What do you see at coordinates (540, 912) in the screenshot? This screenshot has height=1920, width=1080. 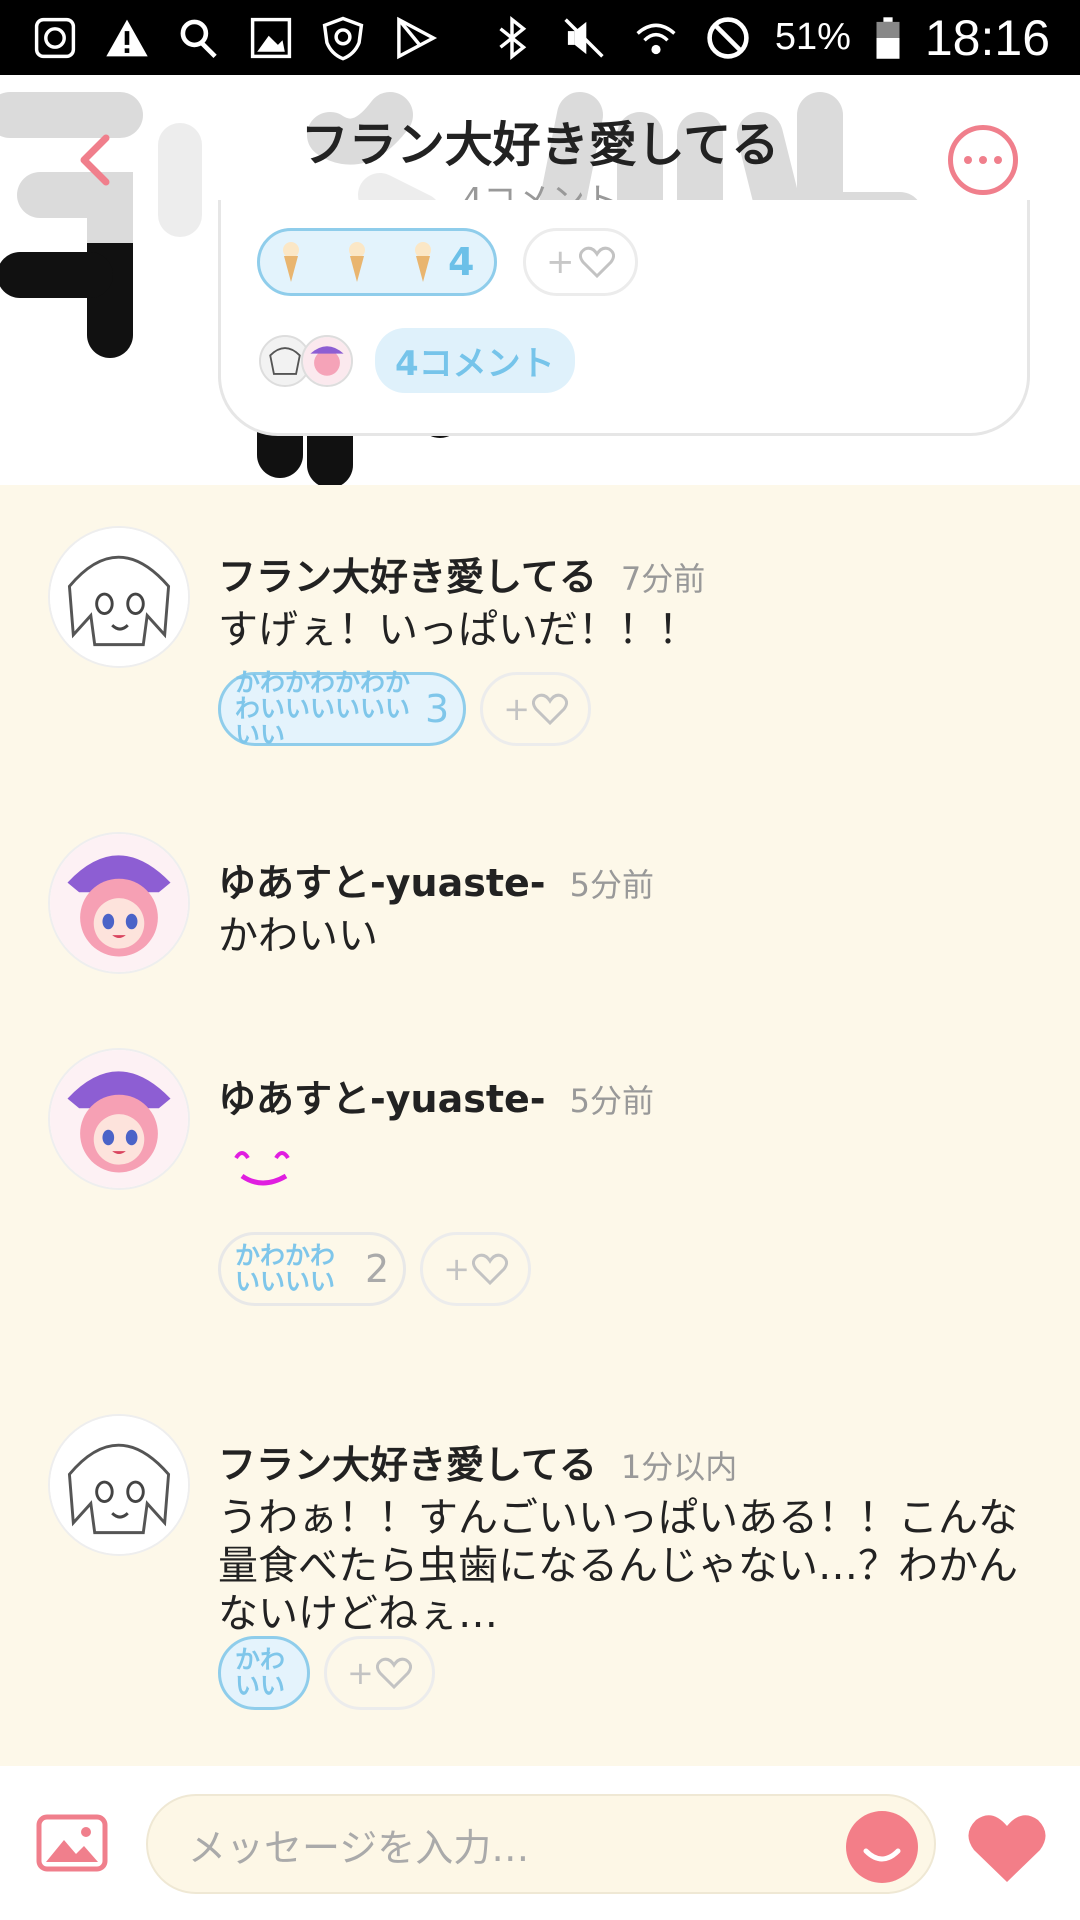 I see `list-item: ゆあすと-yuaste- 5分前 かわいい` at bounding box center [540, 912].